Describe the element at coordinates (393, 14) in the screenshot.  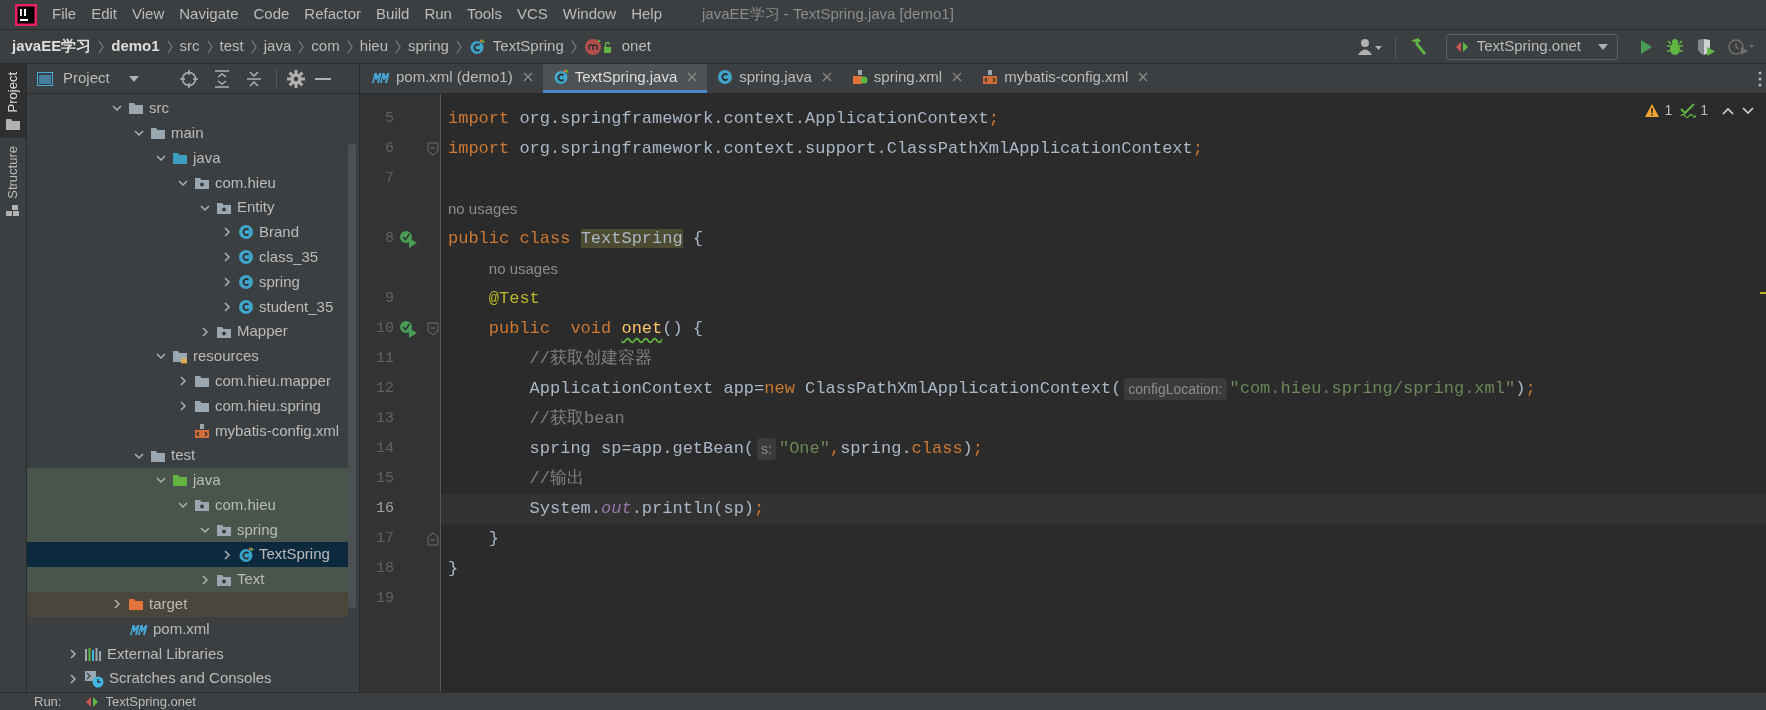
I see `menu-item: Build` at that location.